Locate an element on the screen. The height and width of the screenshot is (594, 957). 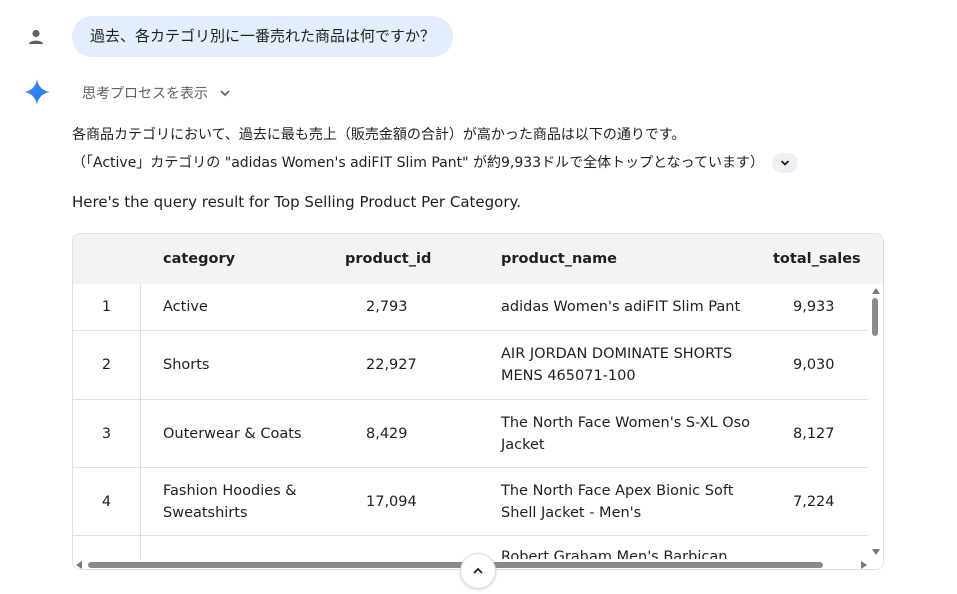
row-index: 3 is located at coordinates (107, 433).